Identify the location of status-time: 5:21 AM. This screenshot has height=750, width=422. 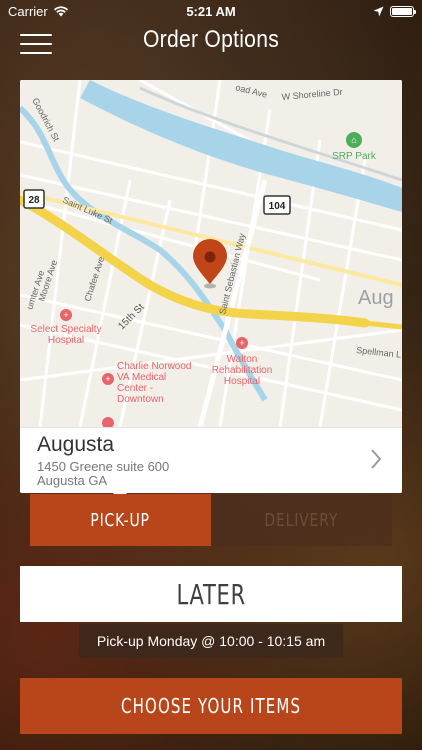
(211, 11).